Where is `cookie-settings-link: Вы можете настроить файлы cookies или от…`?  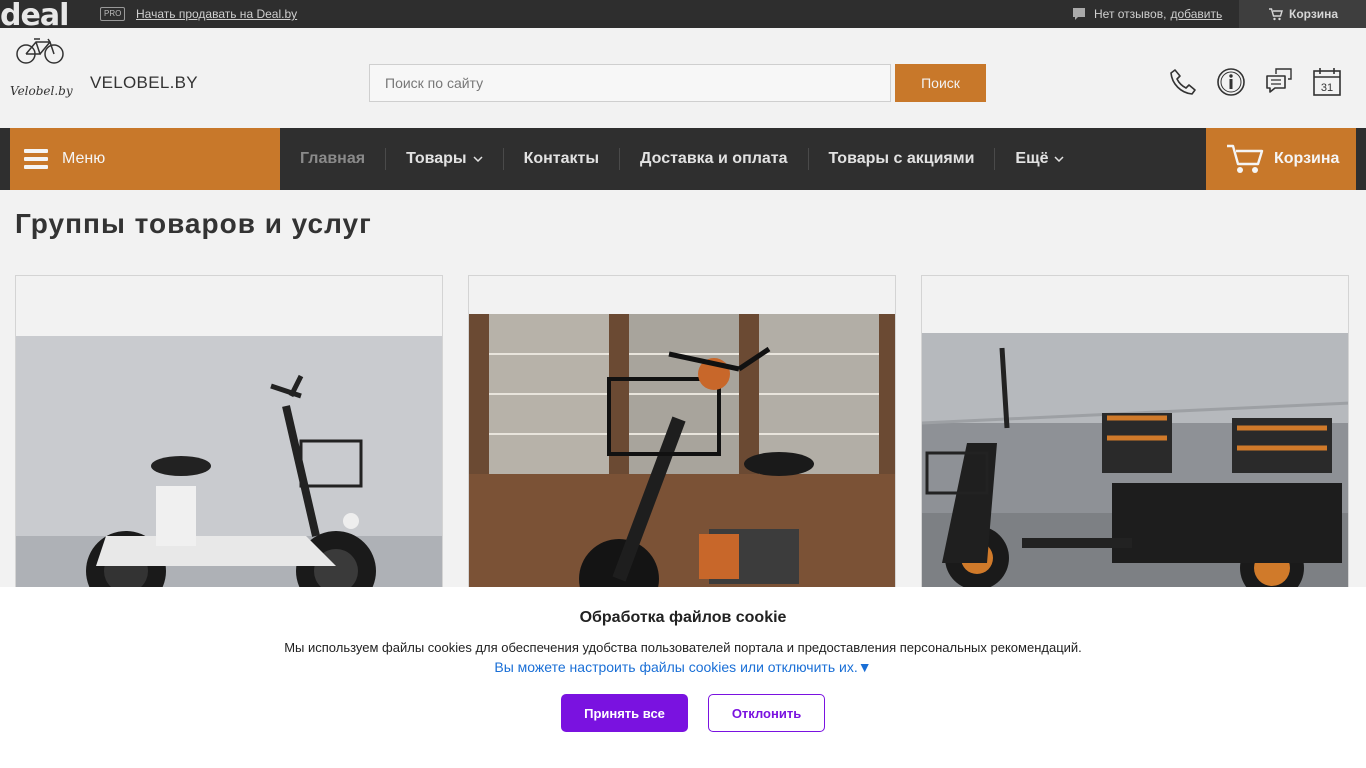 cookie-settings-link: Вы можете настроить файлы cookies или от… is located at coordinates (683, 667).